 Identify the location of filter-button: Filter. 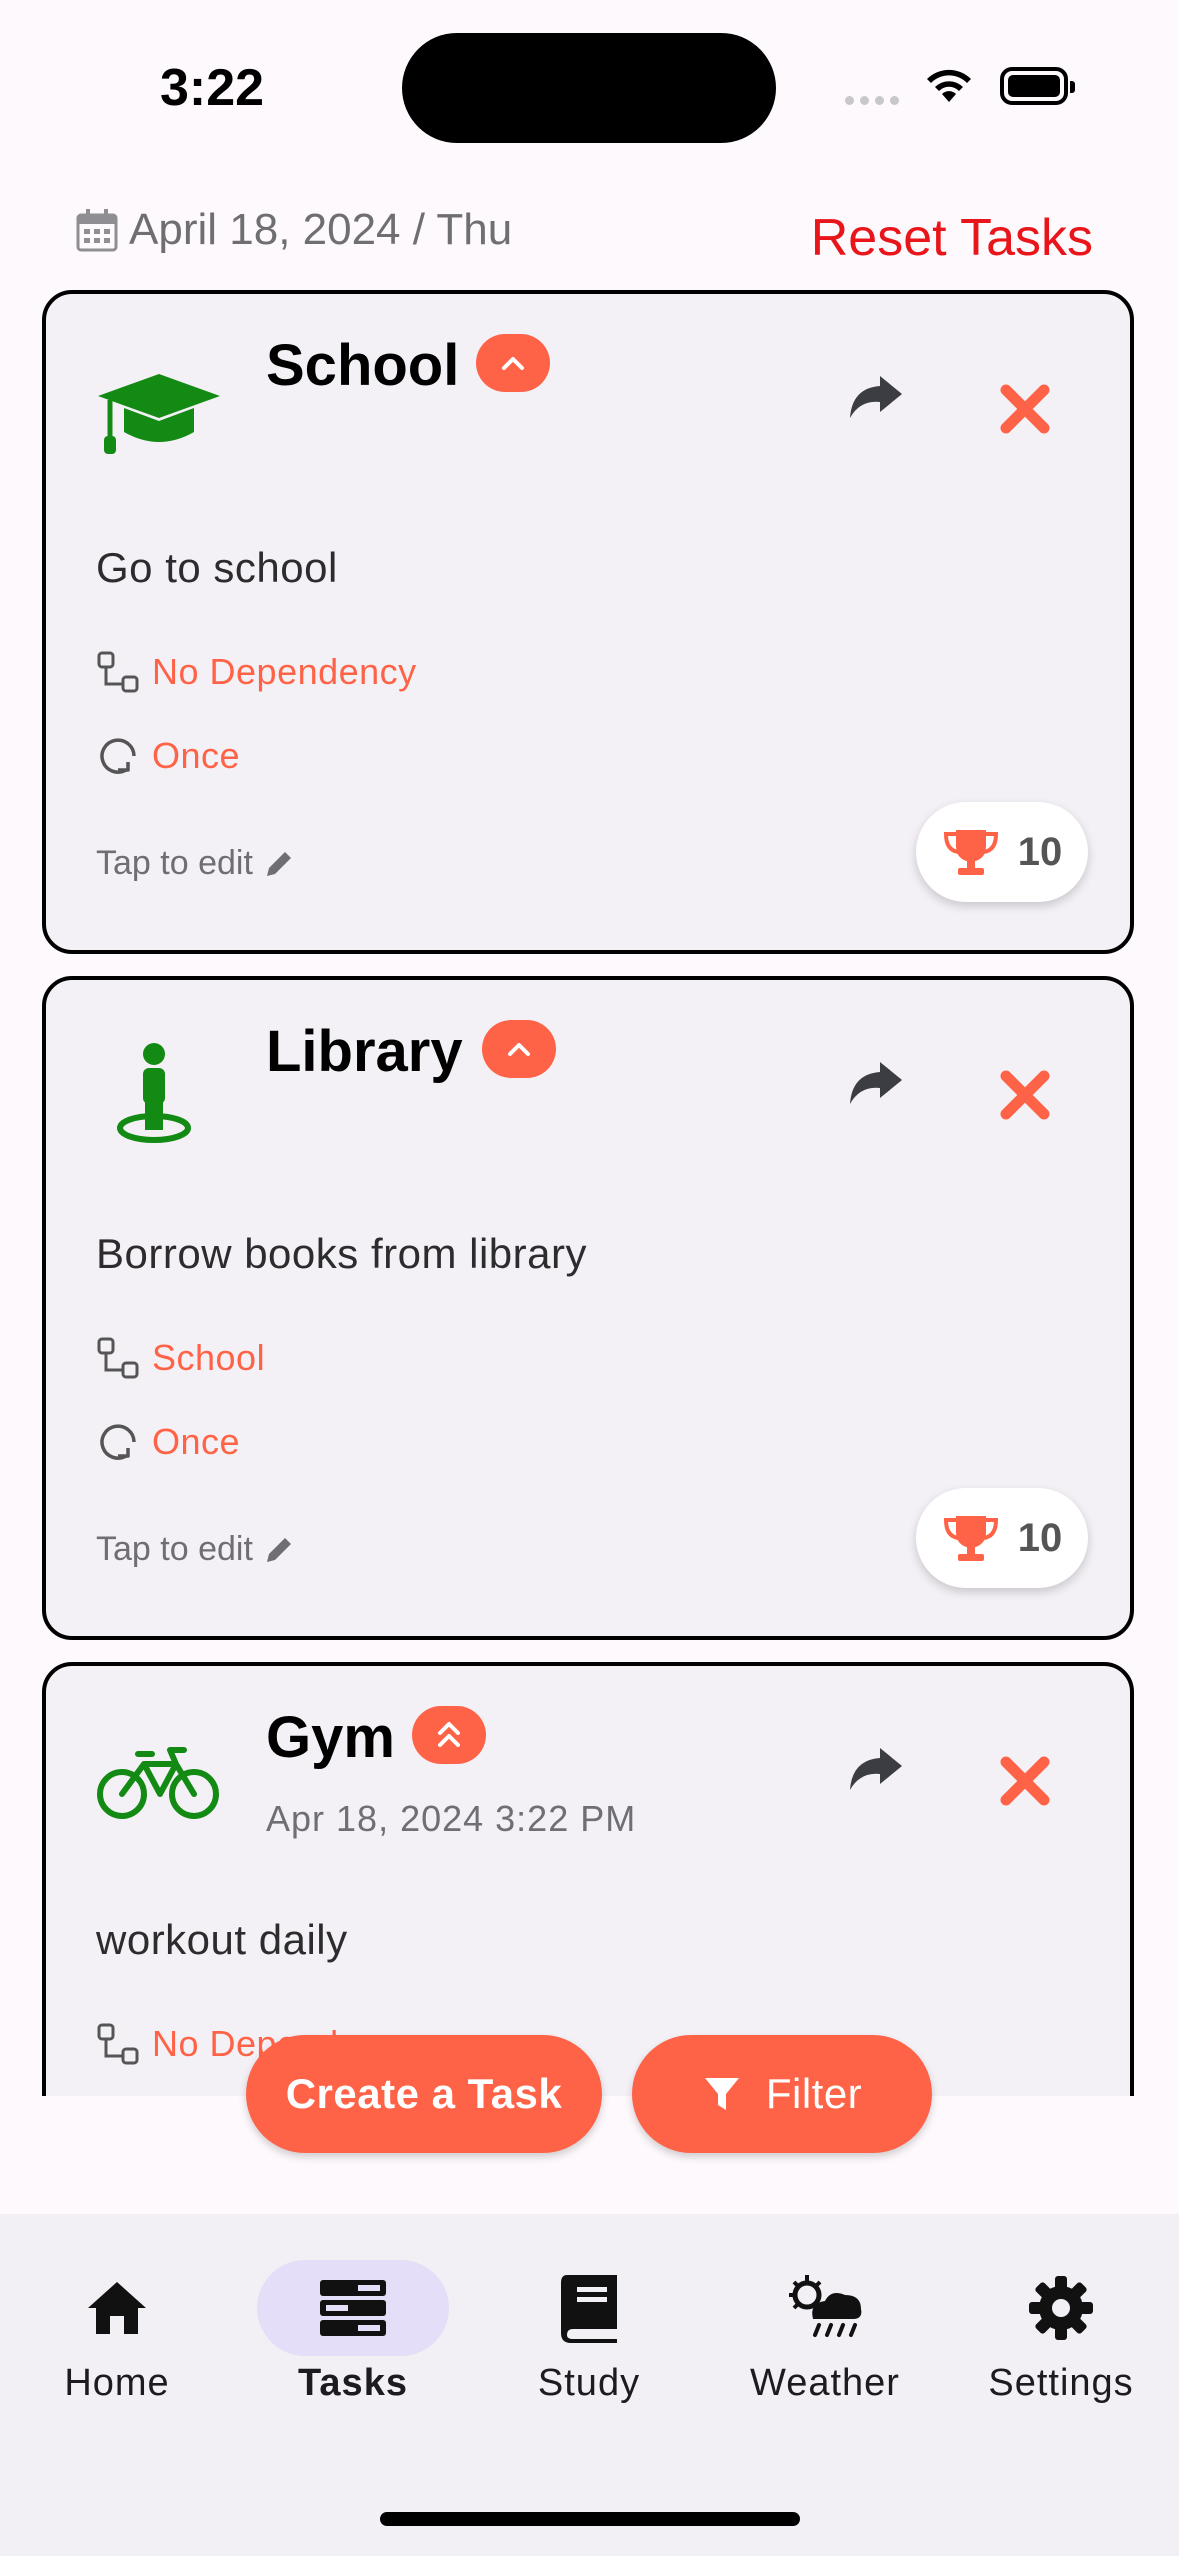
(782, 2094).